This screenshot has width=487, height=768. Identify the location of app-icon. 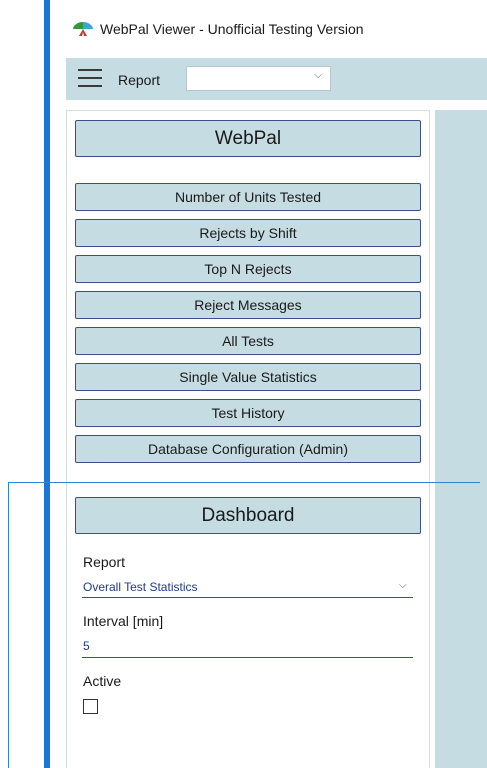
(83, 29).